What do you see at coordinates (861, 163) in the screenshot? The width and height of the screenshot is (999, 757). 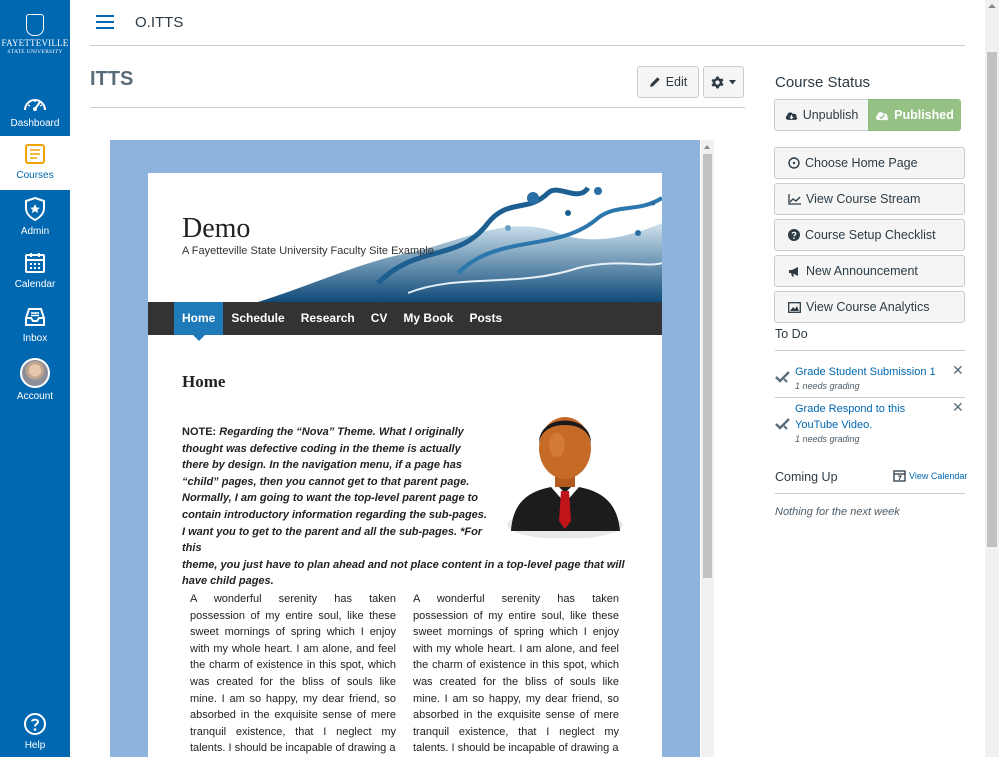 I see `choose-home-page-label: Choose Home Page` at bounding box center [861, 163].